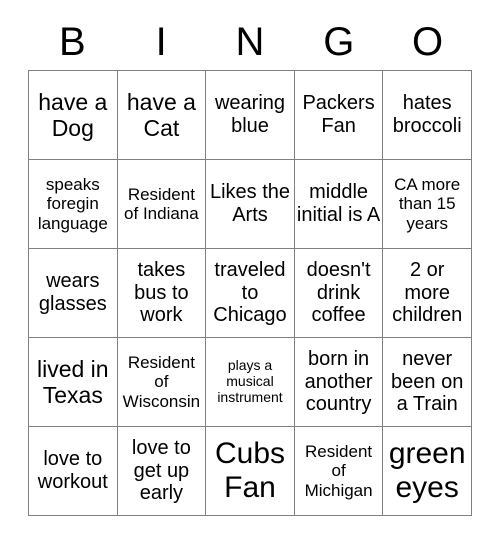 The image size is (500, 544). I want to click on bingo-cell-label: middle initial is A, so click(338, 203).